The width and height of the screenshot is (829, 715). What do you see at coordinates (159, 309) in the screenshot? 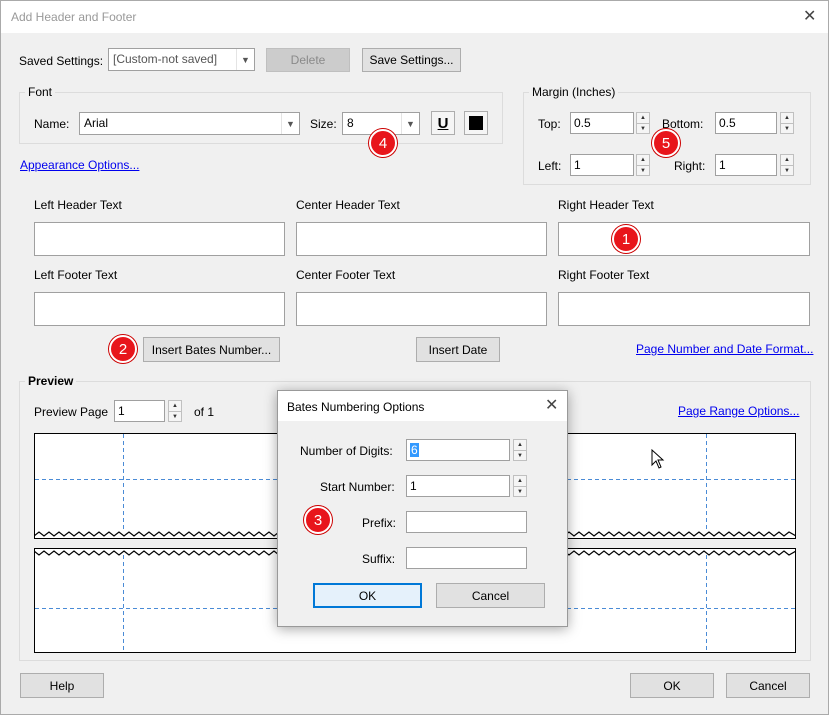
I see `left-footer-input` at bounding box center [159, 309].